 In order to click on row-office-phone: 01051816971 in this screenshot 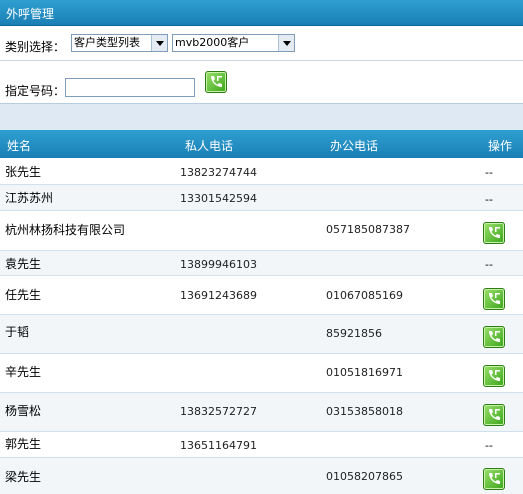, I will do `click(364, 372)`.